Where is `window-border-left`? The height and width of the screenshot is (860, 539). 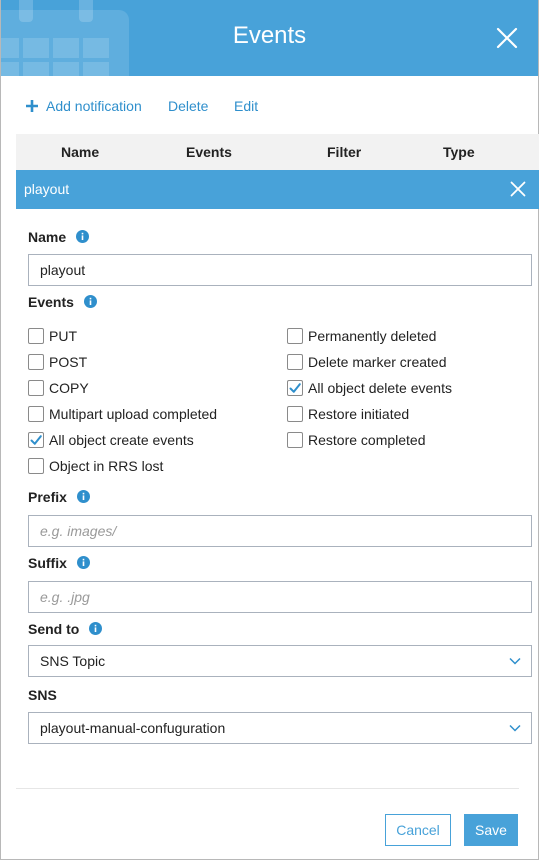 window-border-left is located at coordinates (0, 430).